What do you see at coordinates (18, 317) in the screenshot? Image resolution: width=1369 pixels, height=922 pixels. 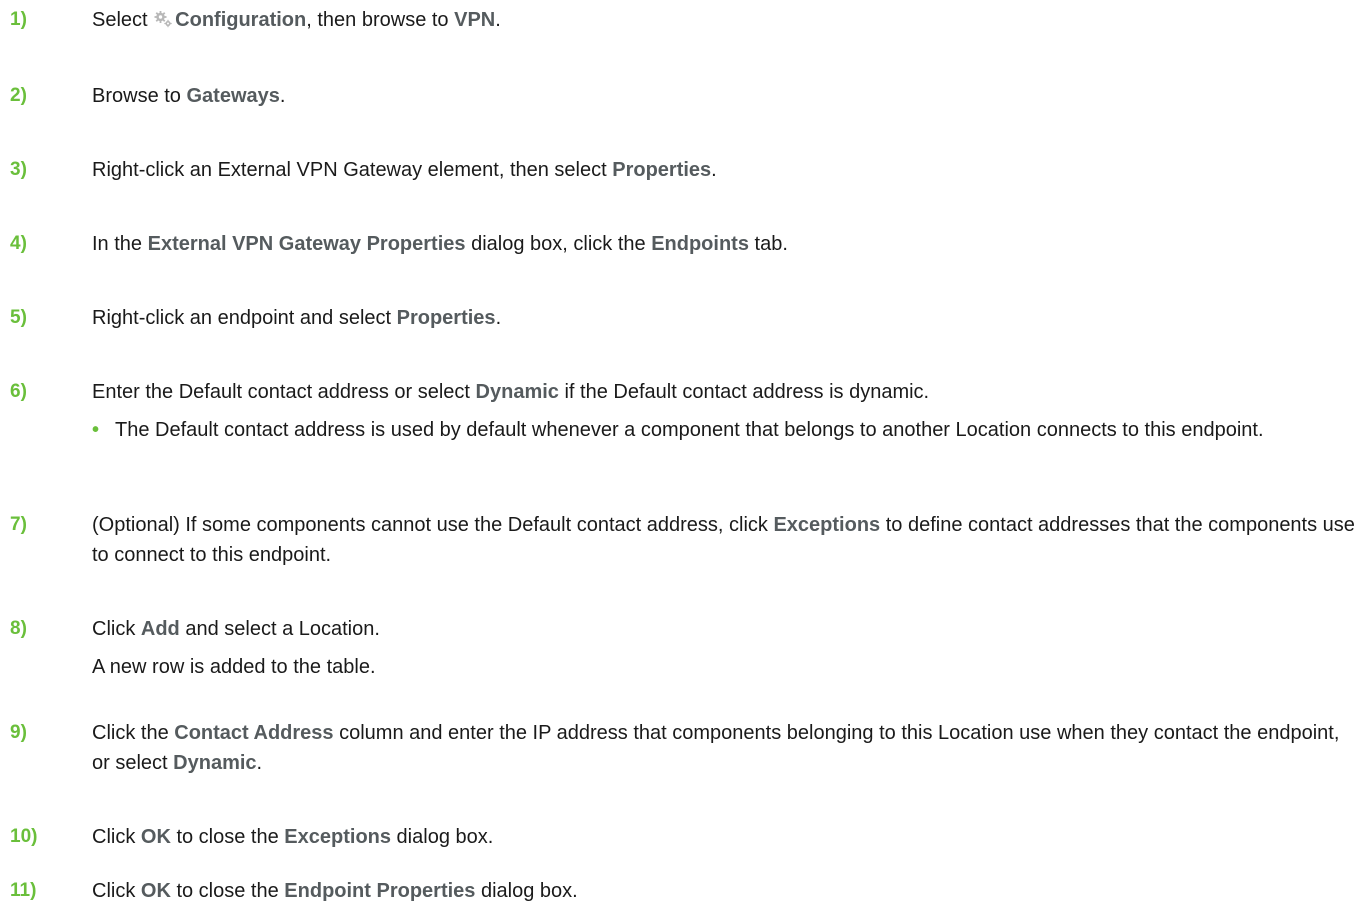 I see `step-number: 5)` at bounding box center [18, 317].